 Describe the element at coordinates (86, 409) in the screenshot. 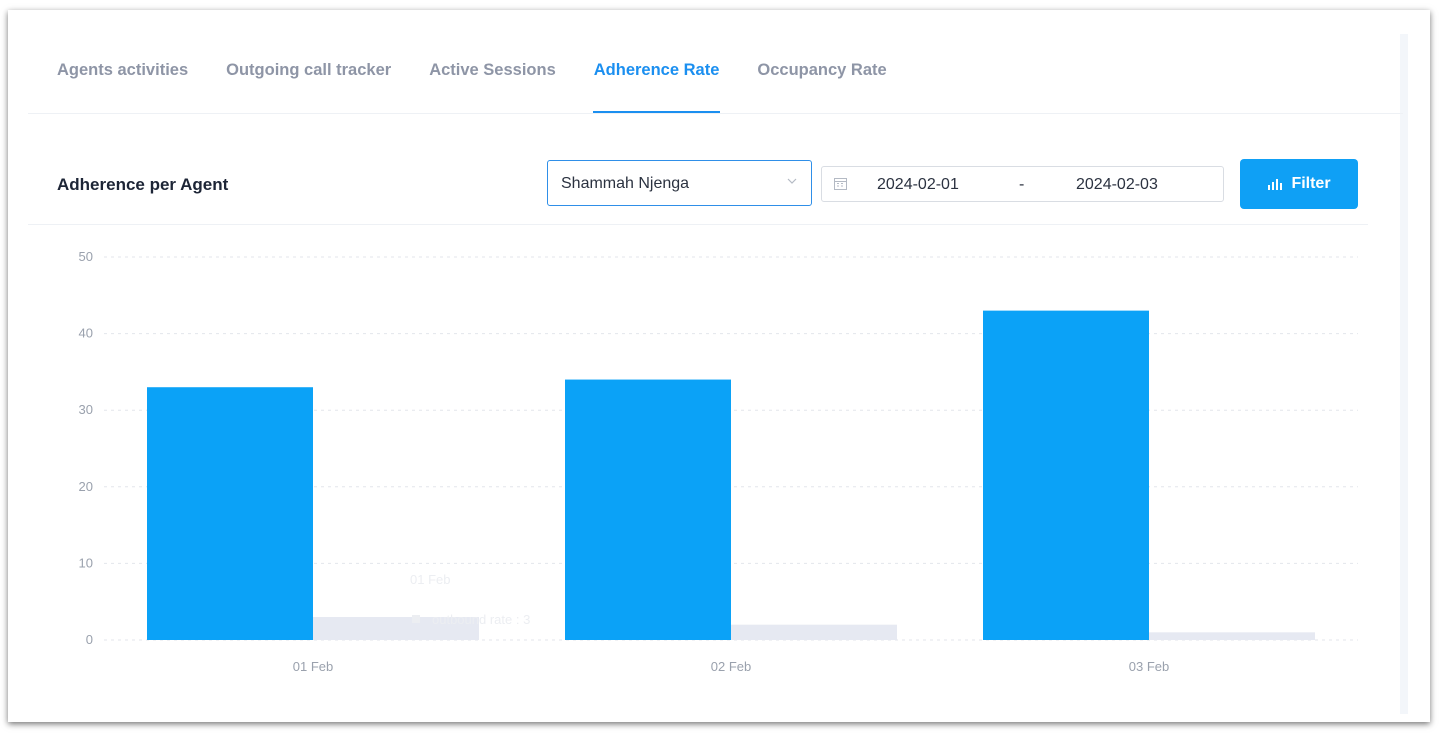

I see `y-tick-label: 30` at that location.